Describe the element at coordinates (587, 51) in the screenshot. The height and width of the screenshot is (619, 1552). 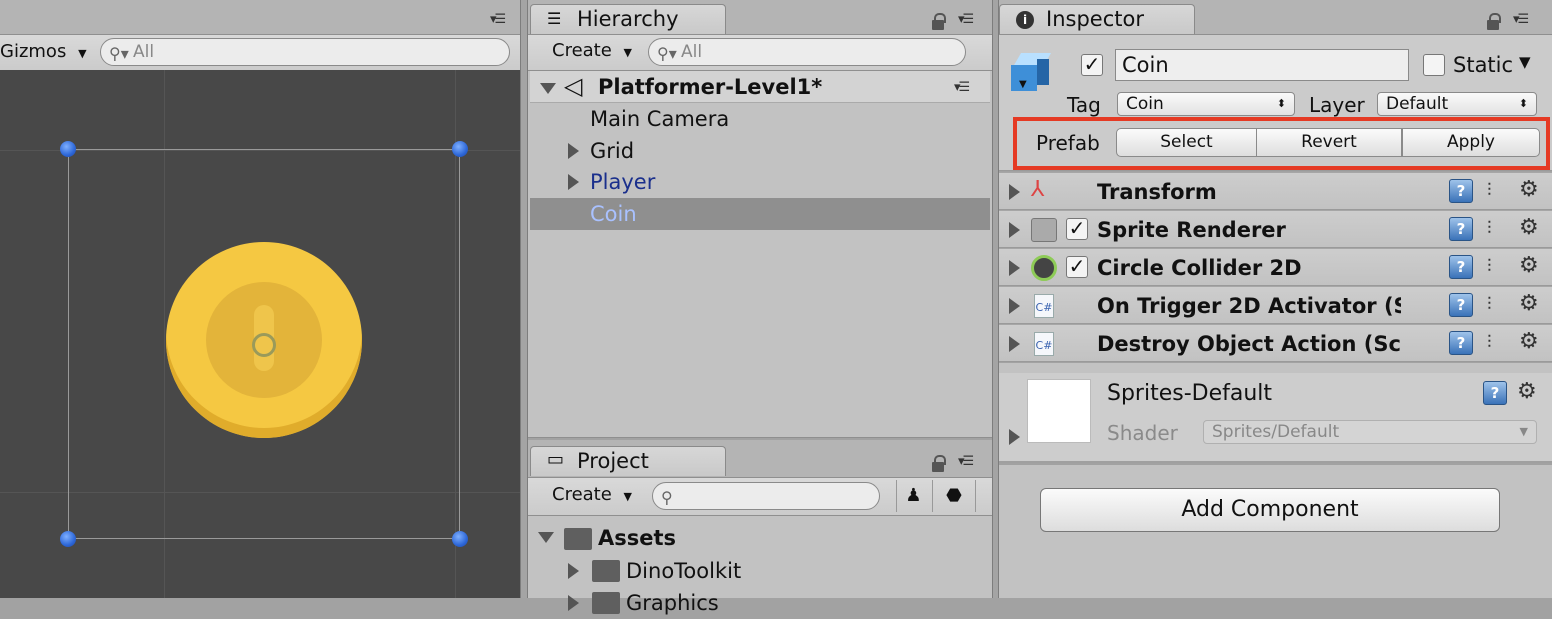
I see `hierarchy-create-dropdown: Create ▼` at that location.